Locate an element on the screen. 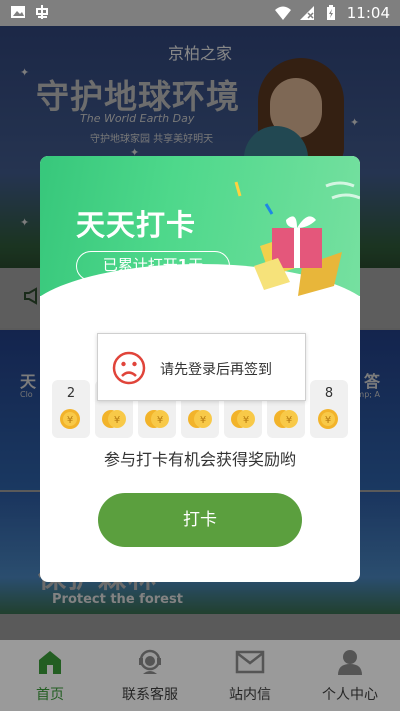 This screenshot has height=711, width=400. image-notification-icon is located at coordinates (18, 12).